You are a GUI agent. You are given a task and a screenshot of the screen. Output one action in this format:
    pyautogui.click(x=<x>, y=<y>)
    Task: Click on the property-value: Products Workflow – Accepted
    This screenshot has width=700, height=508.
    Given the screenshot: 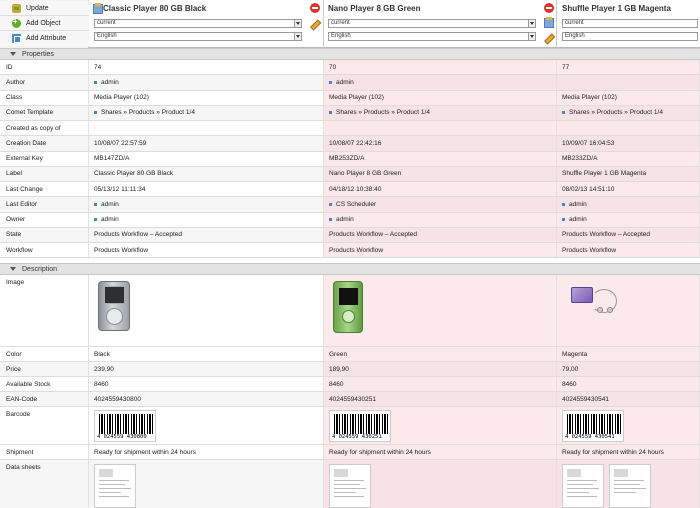 What is the action you would take?
    pyautogui.click(x=440, y=234)
    